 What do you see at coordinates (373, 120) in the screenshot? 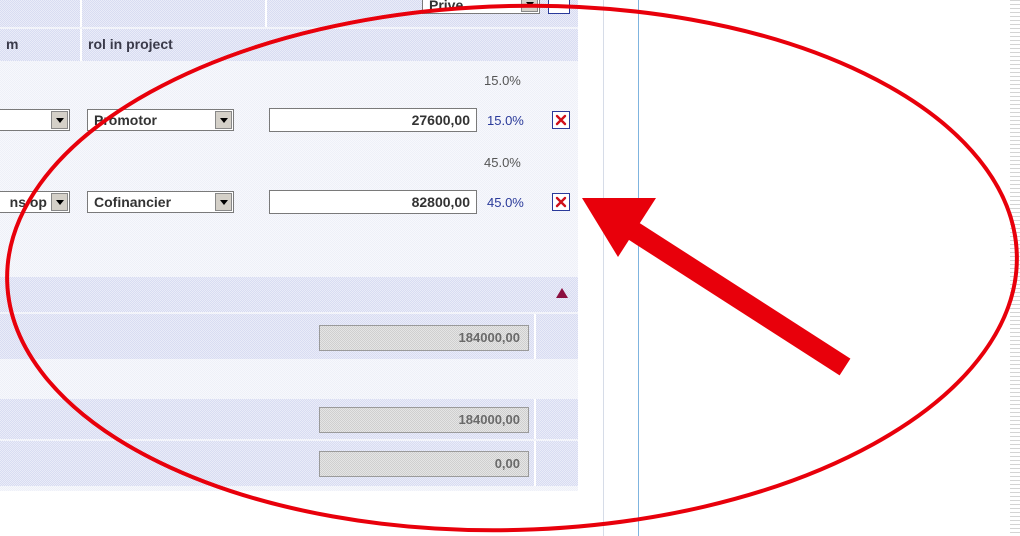
I see `row1-amount-input: 27600,00` at bounding box center [373, 120].